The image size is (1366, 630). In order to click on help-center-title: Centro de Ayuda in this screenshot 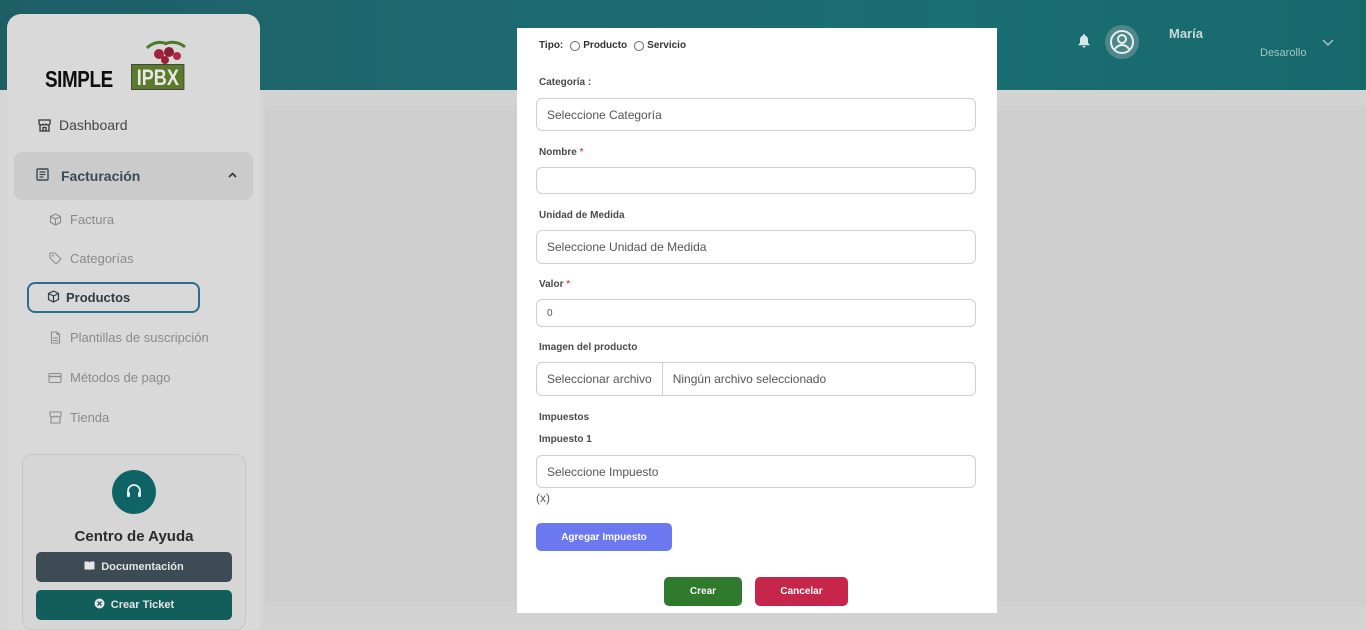, I will do `click(134, 536)`.